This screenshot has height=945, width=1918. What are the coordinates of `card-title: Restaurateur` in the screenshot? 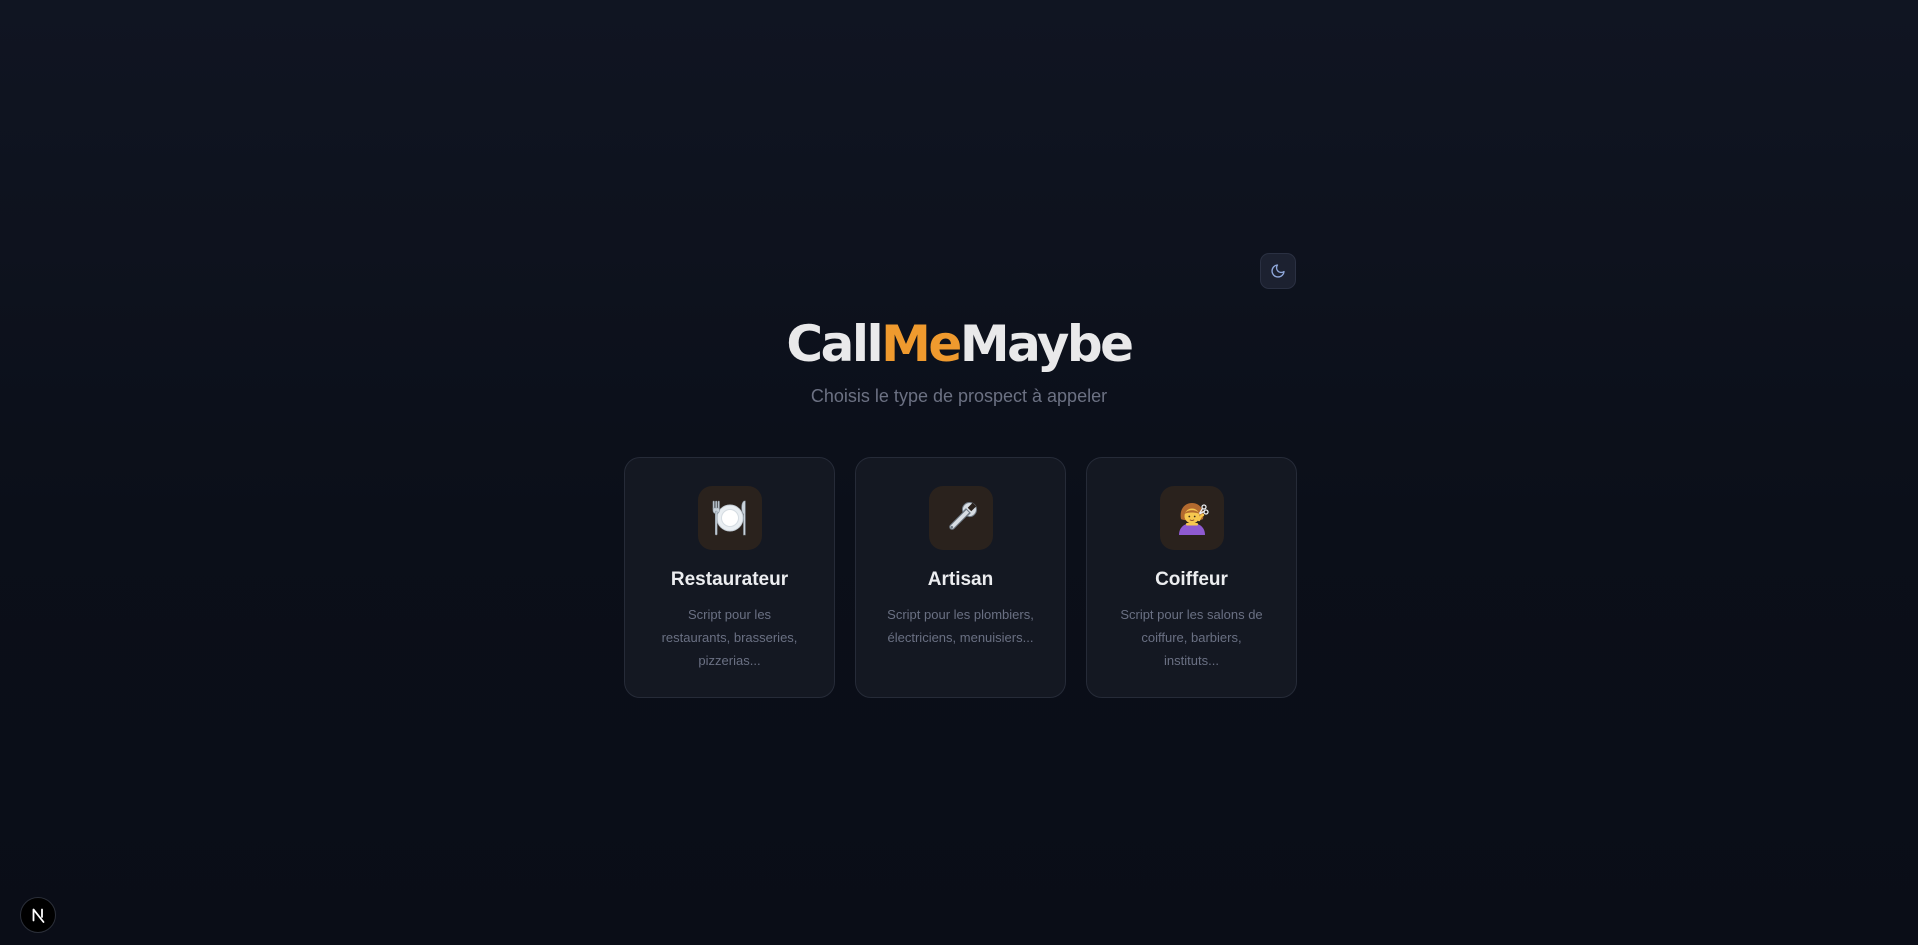 It's located at (729, 579).